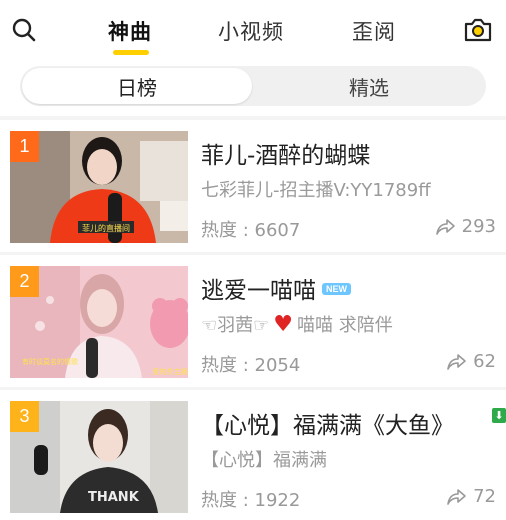  I want to click on segment-daily: 日榜, so click(137, 86).